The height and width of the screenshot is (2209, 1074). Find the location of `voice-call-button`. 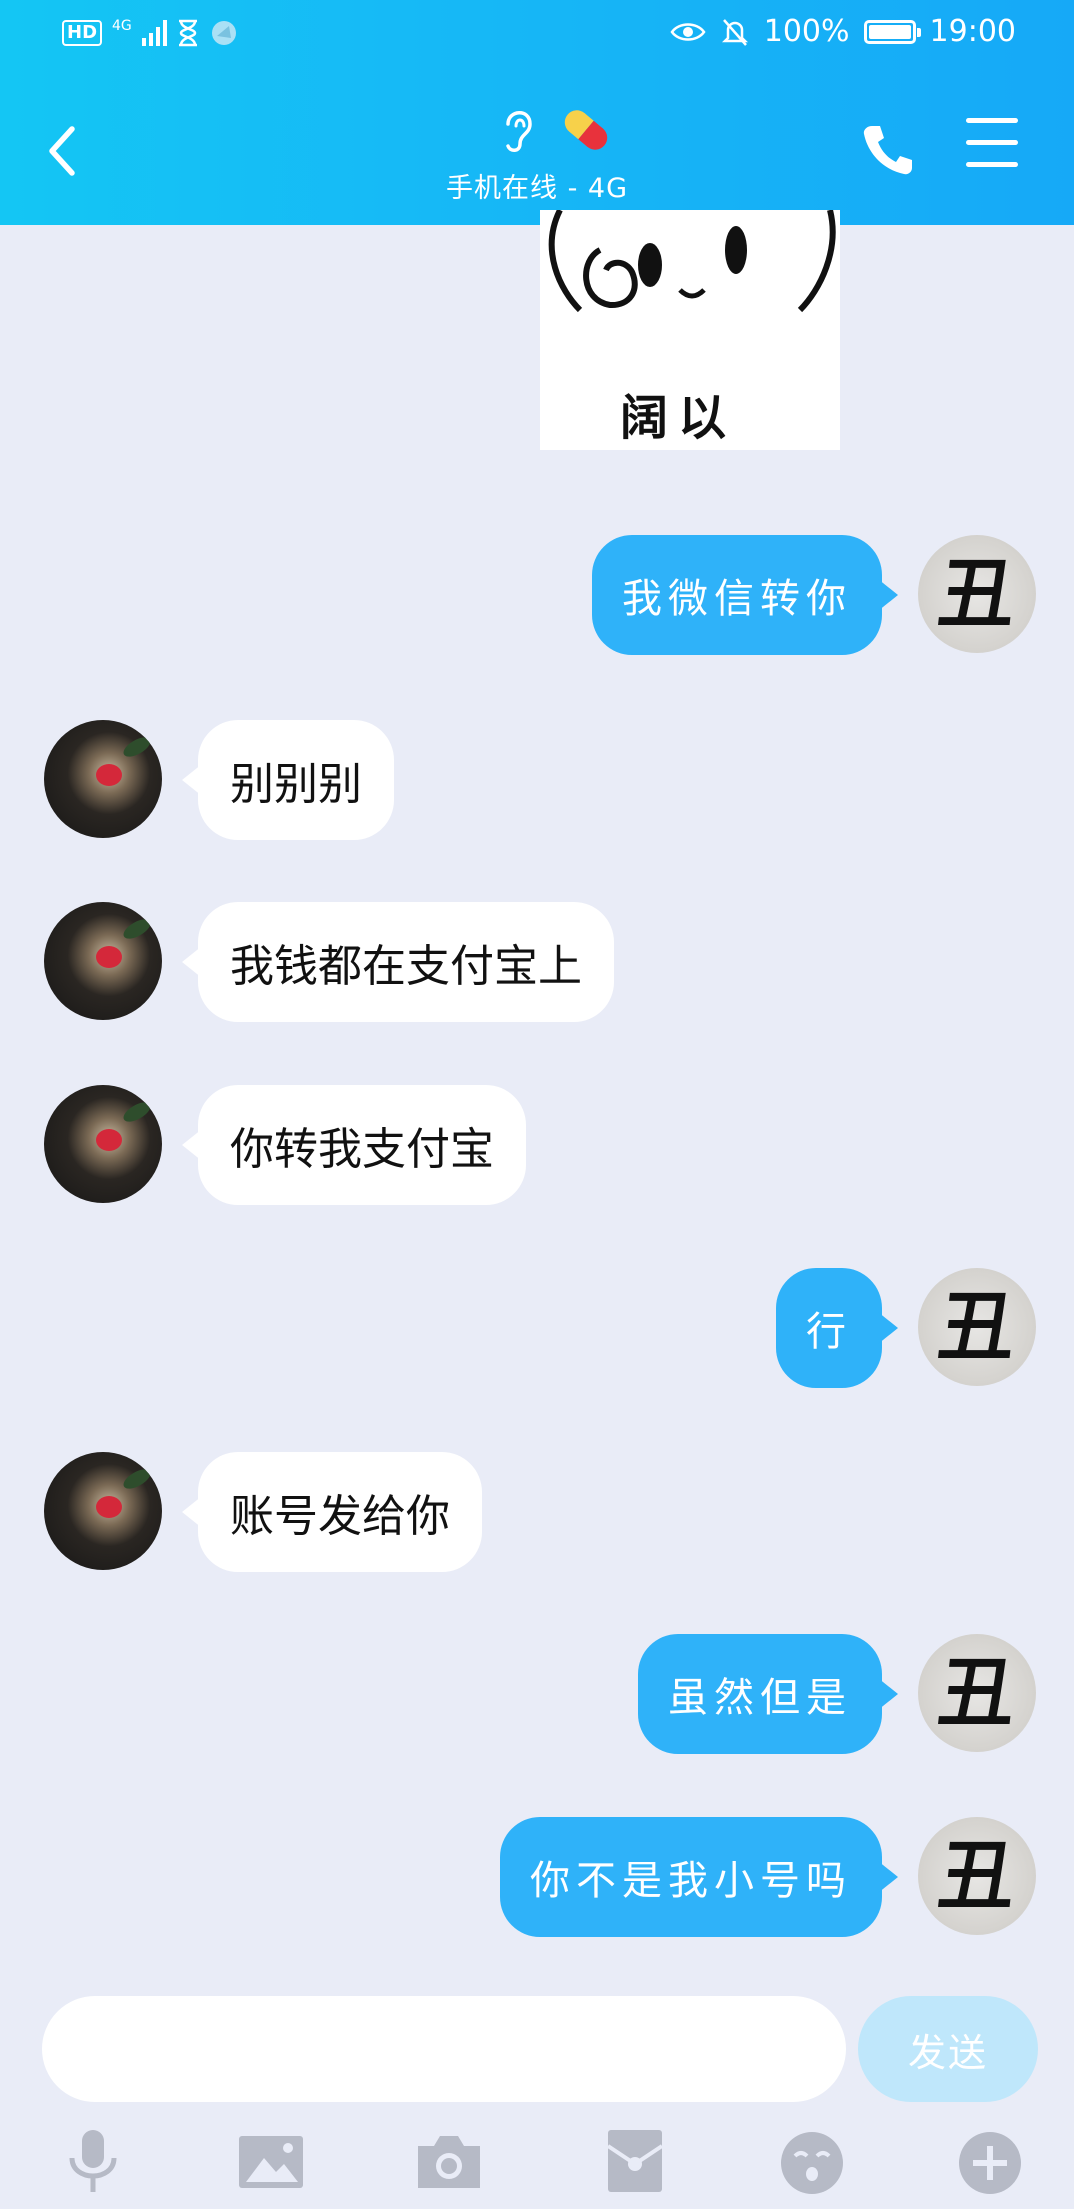

voice-call-button is located at coordinates (888, 150).